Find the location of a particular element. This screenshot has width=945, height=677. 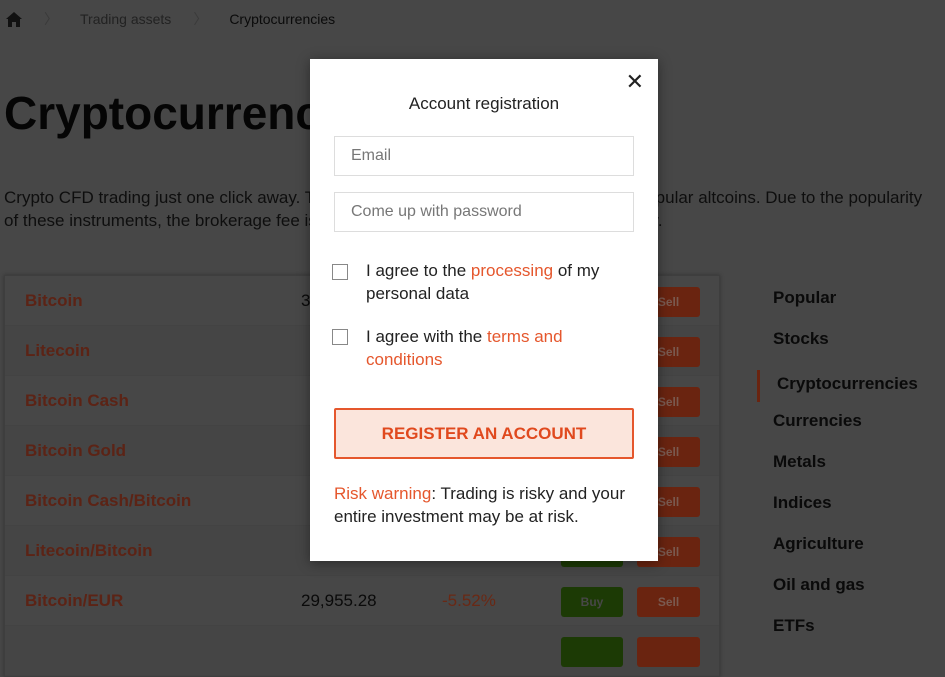

sidebar-item-metals: Metals is located at coordinates (837, 472).